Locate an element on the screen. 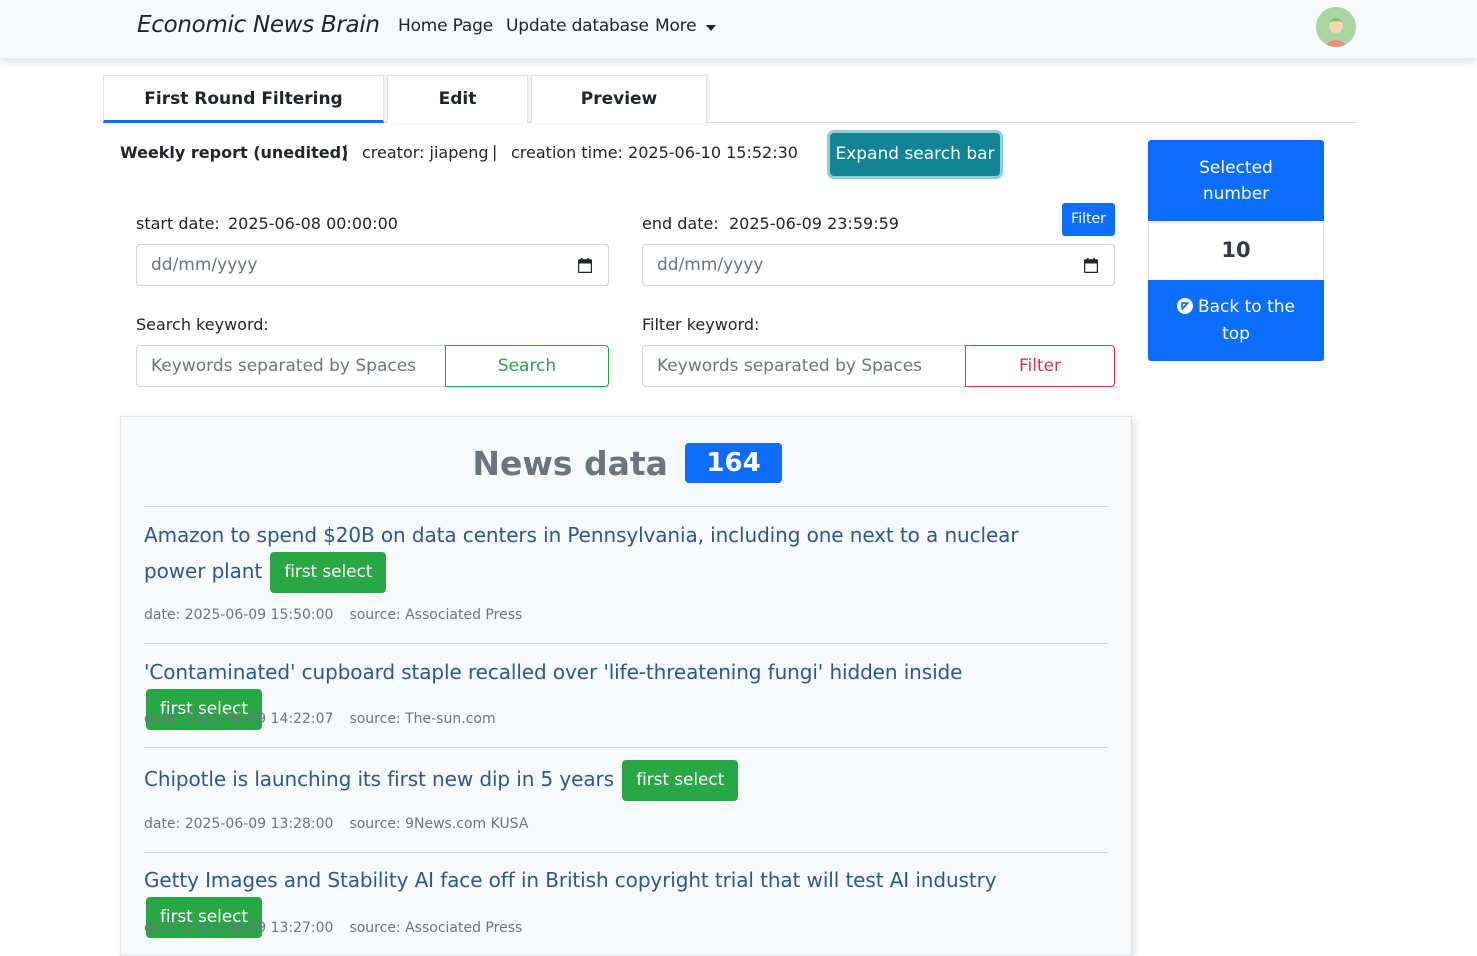 This screenshot has height=956, width=1477. search-keyword-label: Search keyword: is located at coordinates (202, 324).